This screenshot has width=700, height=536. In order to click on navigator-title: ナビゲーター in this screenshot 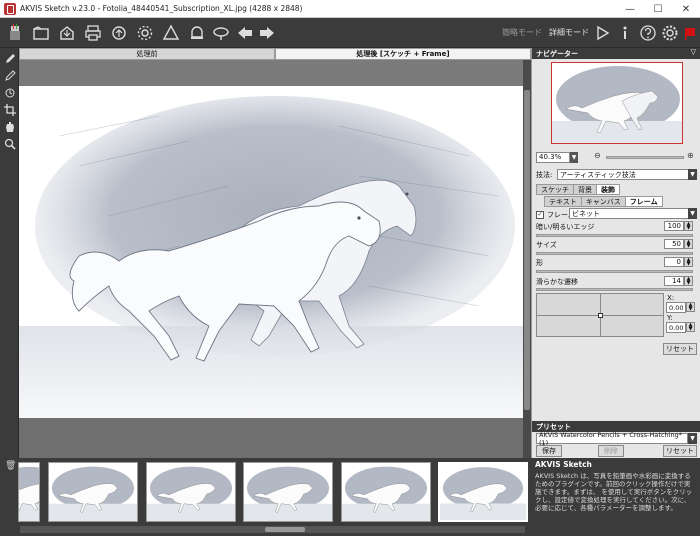, I will do `click(557, 53)`.